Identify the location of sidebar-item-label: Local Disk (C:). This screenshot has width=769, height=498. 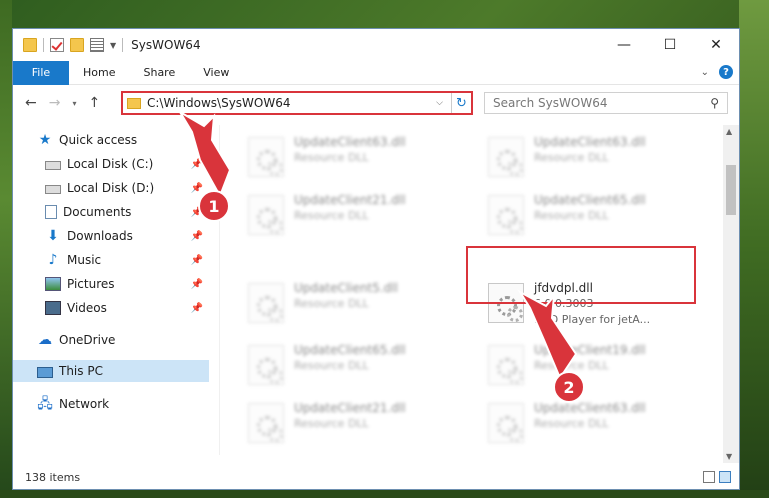
(110, 164).